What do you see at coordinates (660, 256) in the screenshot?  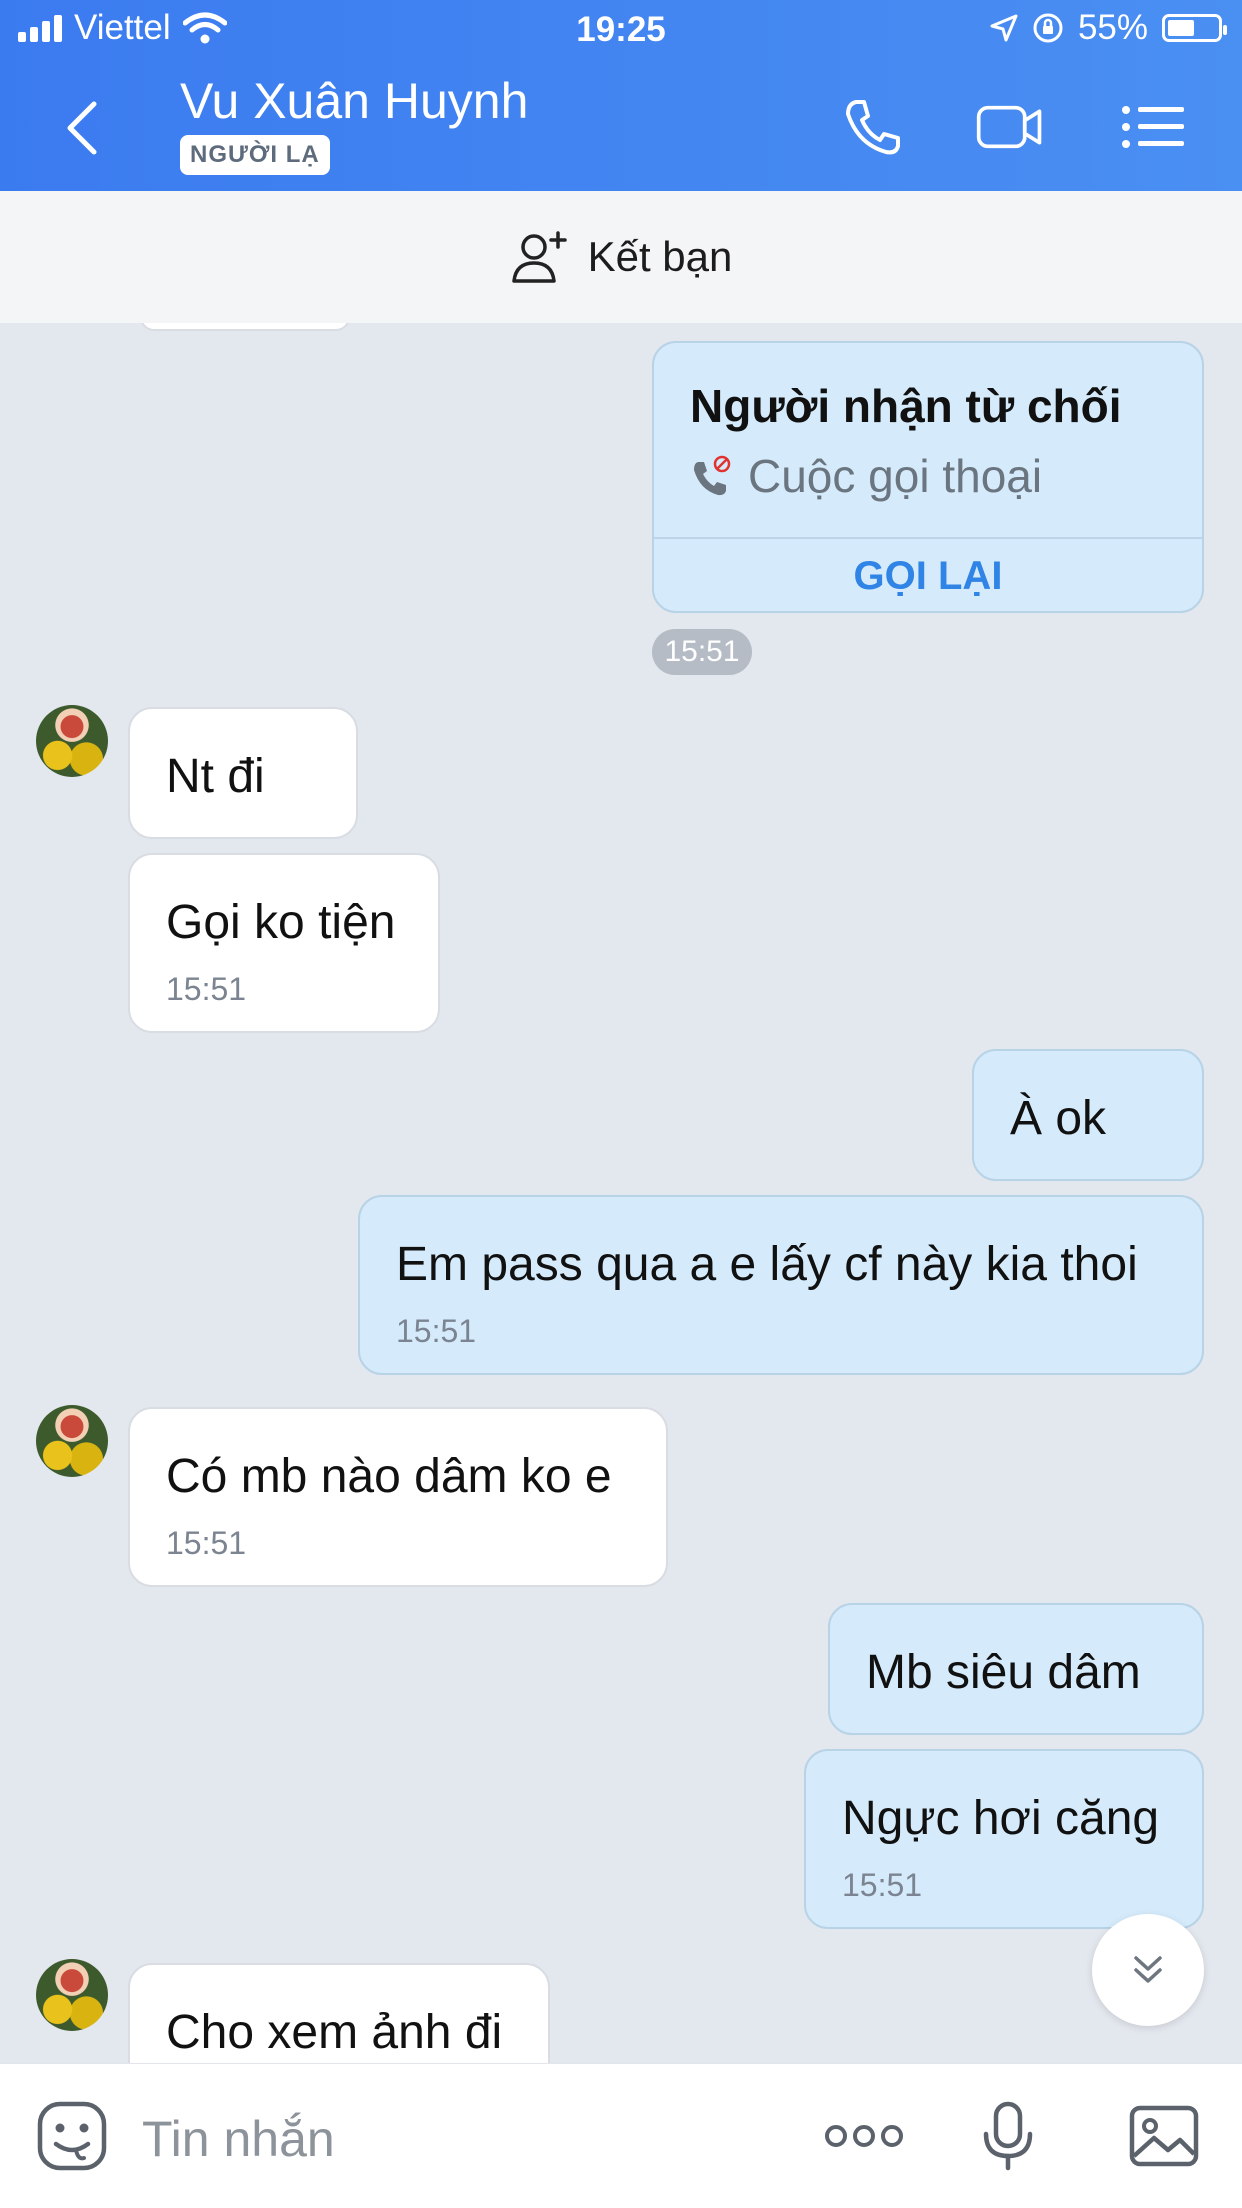 I see `add-friend-label: Kết bạn` at bounding box center [660, 256].